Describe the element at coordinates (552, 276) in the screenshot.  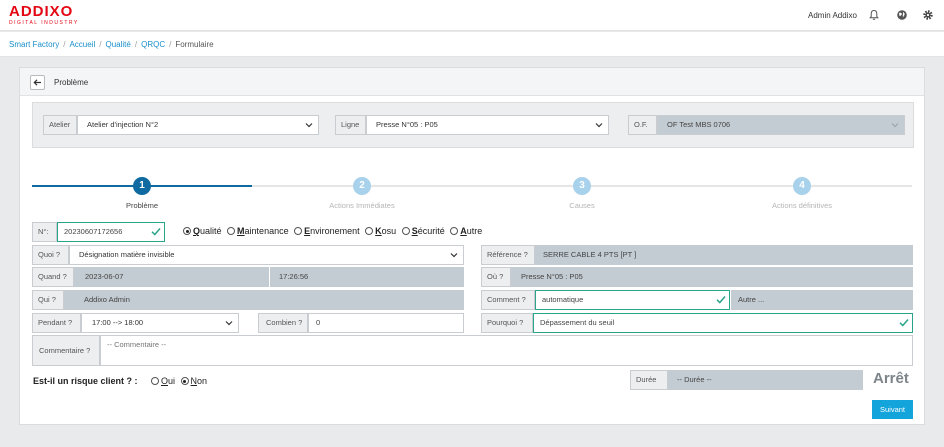
I see `ou-value: Presse N°05 : P05` at that location.